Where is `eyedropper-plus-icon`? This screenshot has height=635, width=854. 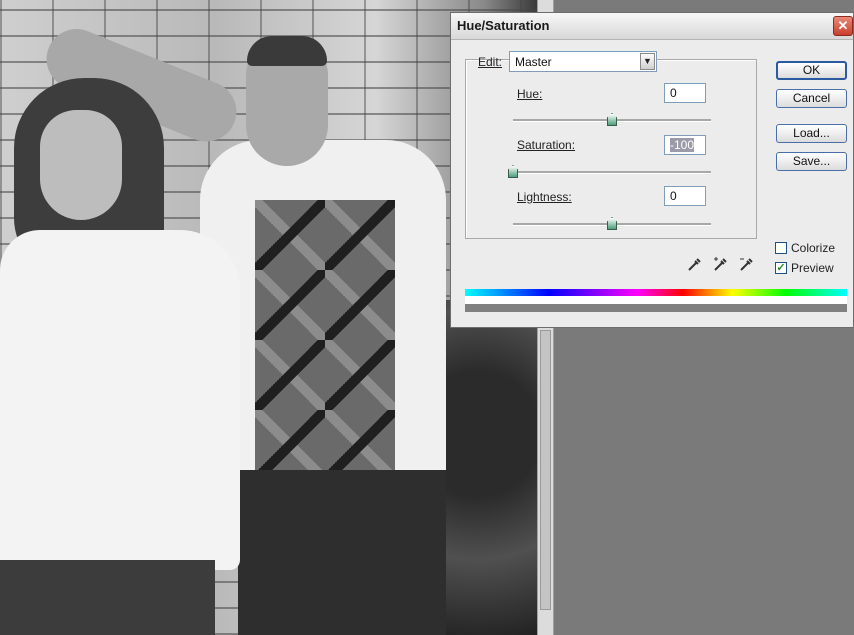 eyedropper-plus-icon is located at coordinates (721, 264).